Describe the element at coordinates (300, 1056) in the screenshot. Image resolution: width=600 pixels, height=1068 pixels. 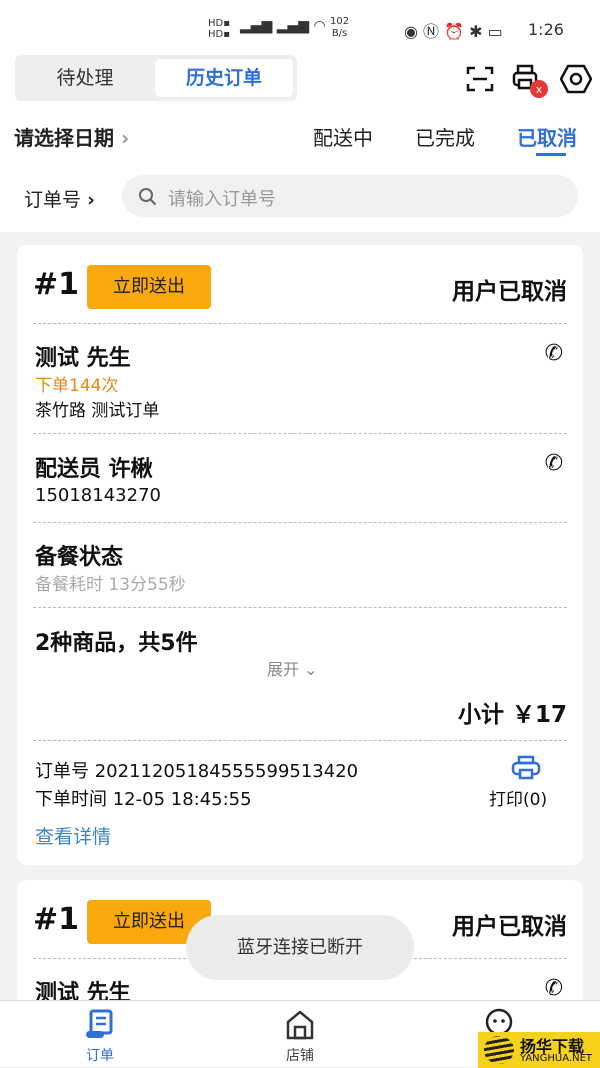
I see `nav-store-label: 店铺` at that location.